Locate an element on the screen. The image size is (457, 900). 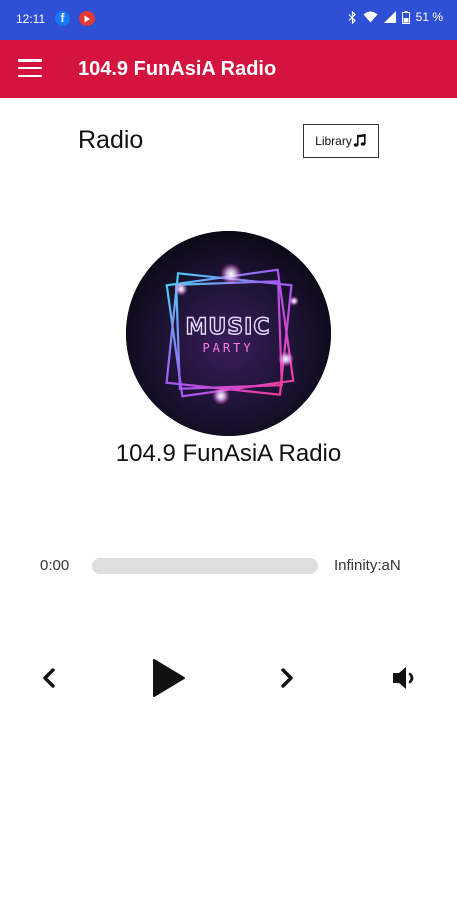
play-button is located at coordinates (169, 680).